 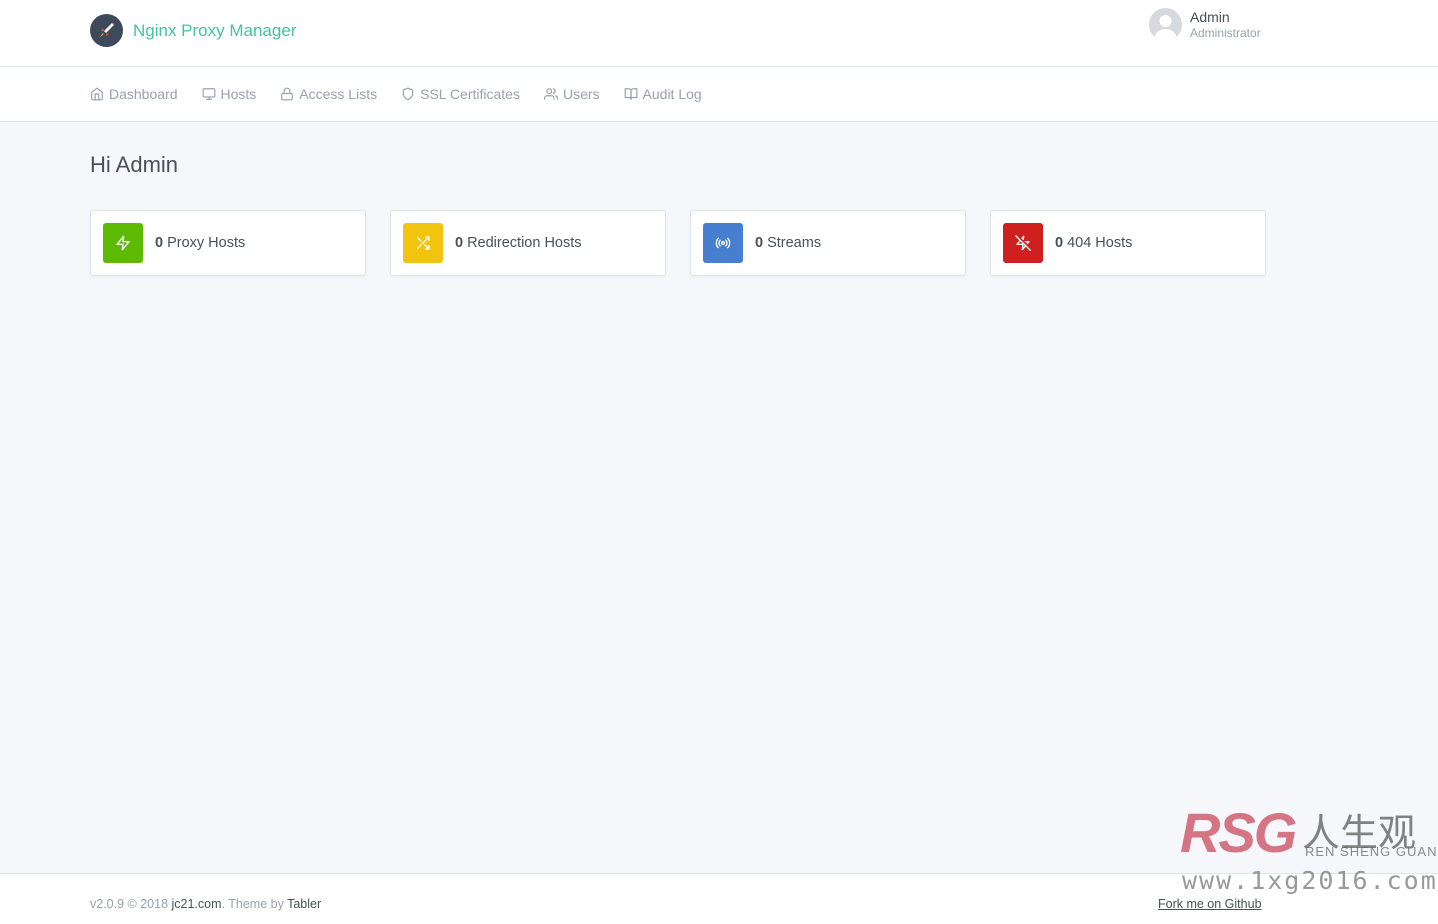 What do you see at coordinates (550, 94) in the screenshot?
I see `users-icon` at bounding box center [550, 94].